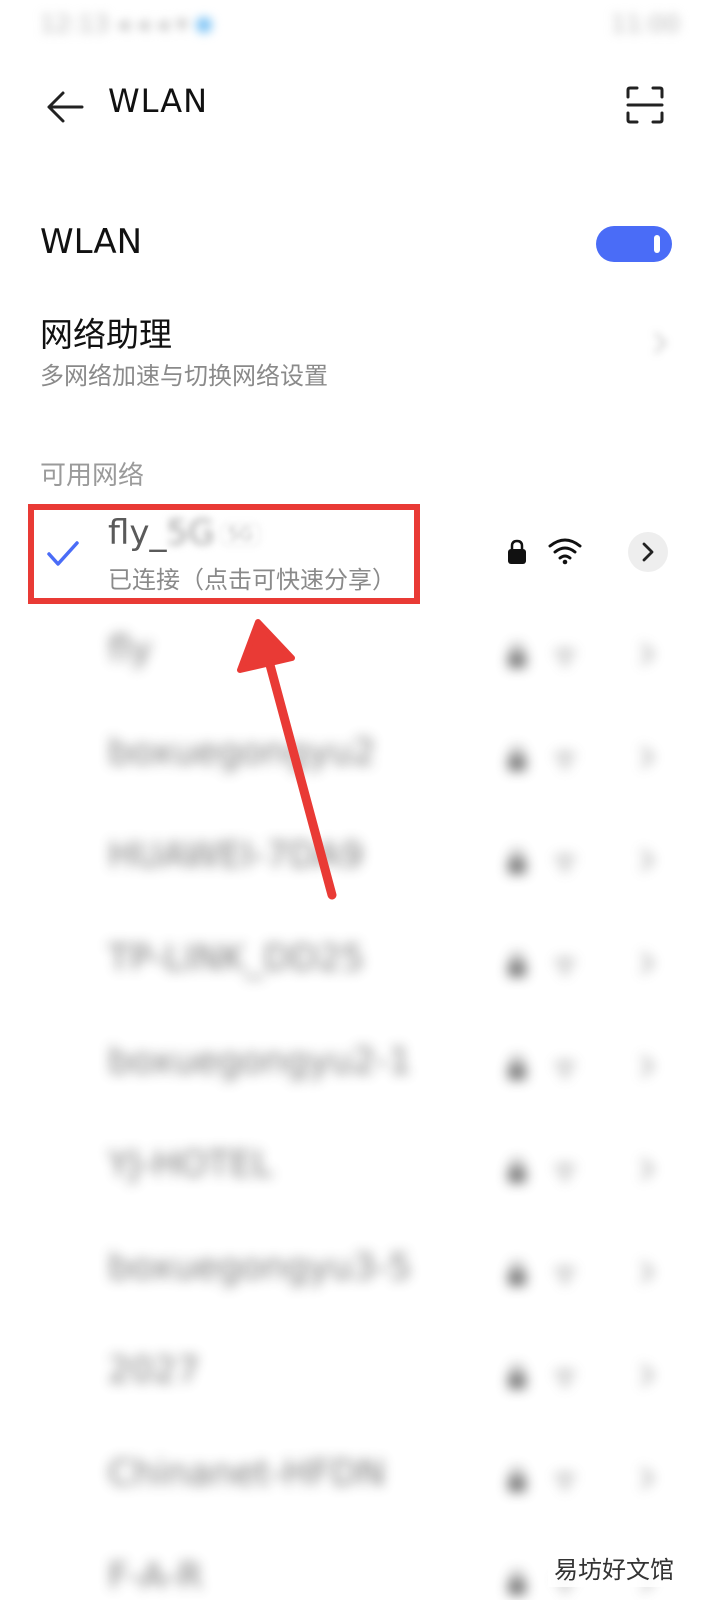 The width and height of the screenshot is (720, 1600). I want to click on status-battery: 11:00, so click(645, 24).